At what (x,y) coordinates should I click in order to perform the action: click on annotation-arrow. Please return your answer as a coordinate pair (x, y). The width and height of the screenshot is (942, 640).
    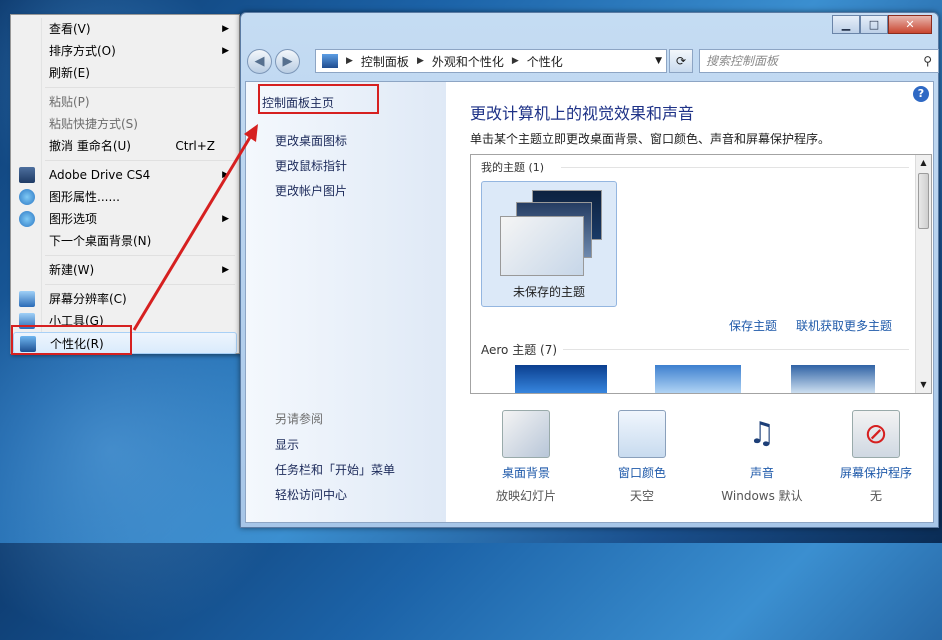
    Looking at the image, I should click on (195, 227).